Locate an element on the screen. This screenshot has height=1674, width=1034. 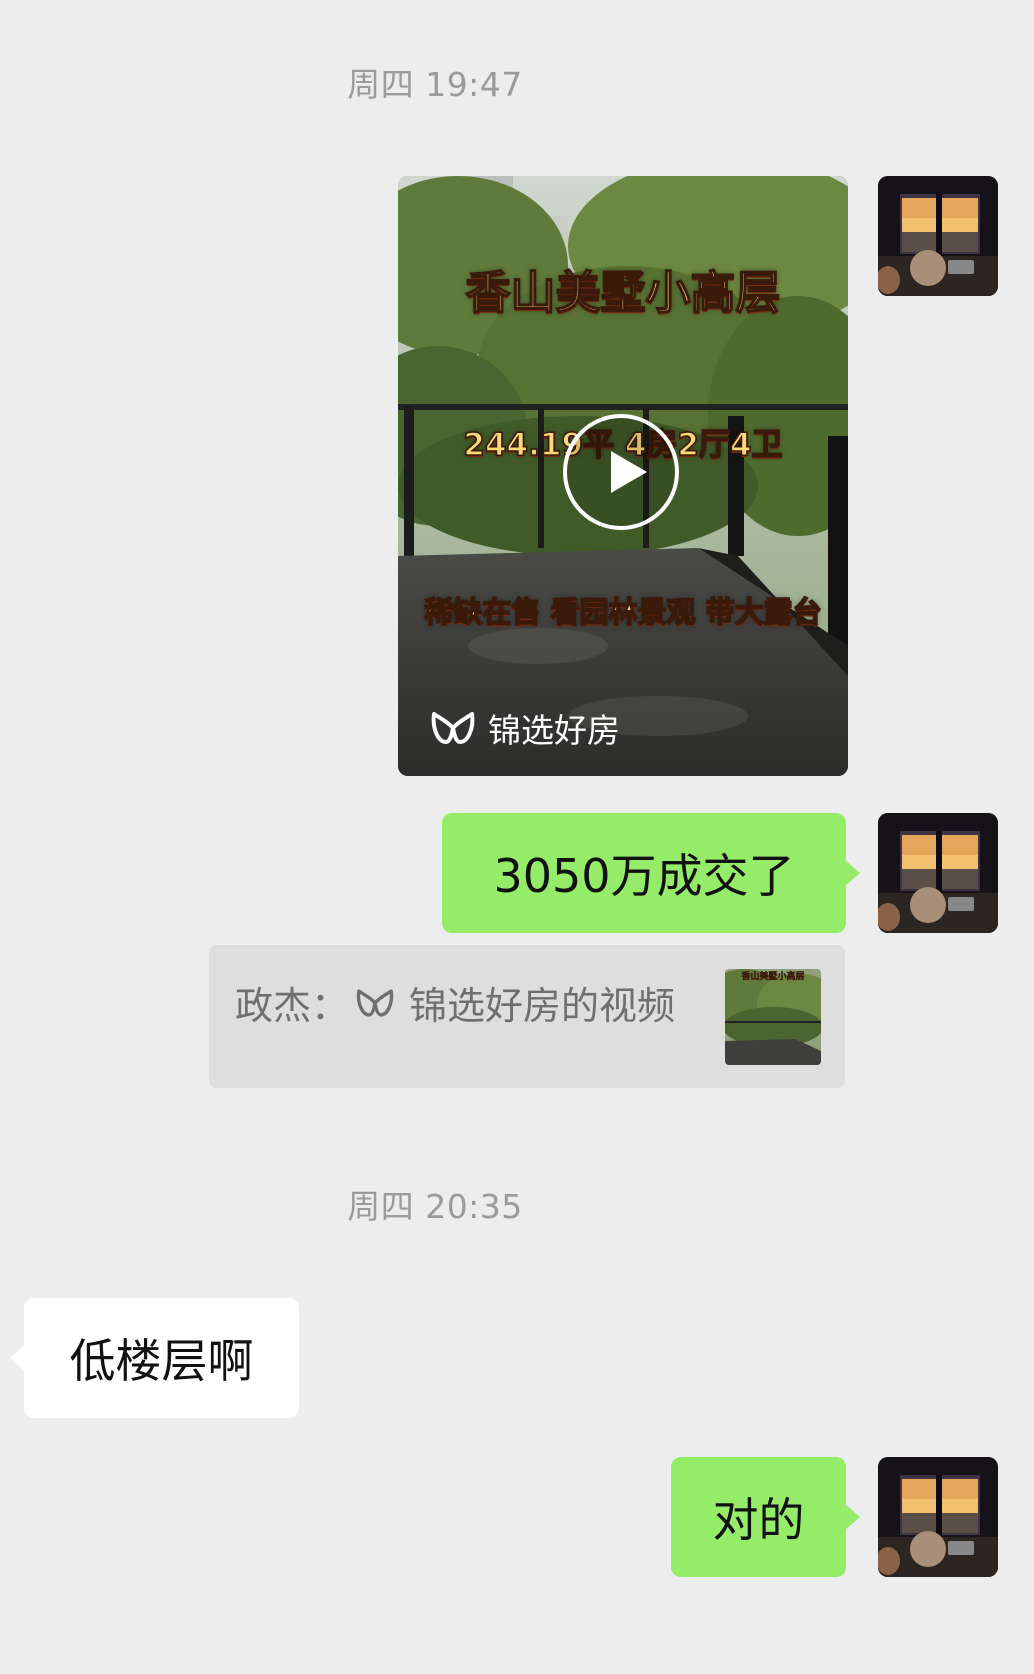
video-caption: 稀缺在售 看园林景观 带大露台 is located at coordinates (623, 612).